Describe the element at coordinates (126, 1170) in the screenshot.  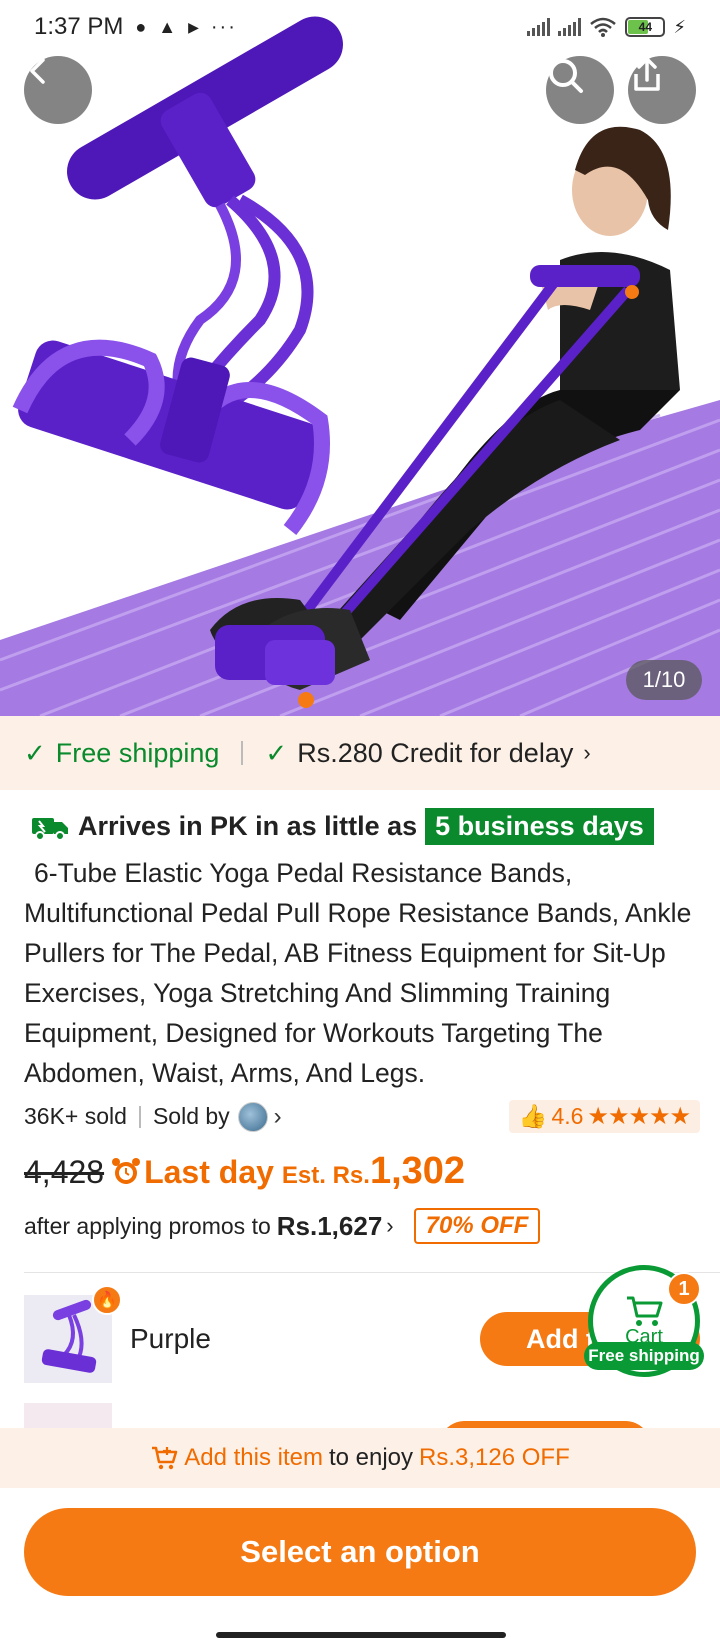
I see `alarm-clock-icon` at that location.